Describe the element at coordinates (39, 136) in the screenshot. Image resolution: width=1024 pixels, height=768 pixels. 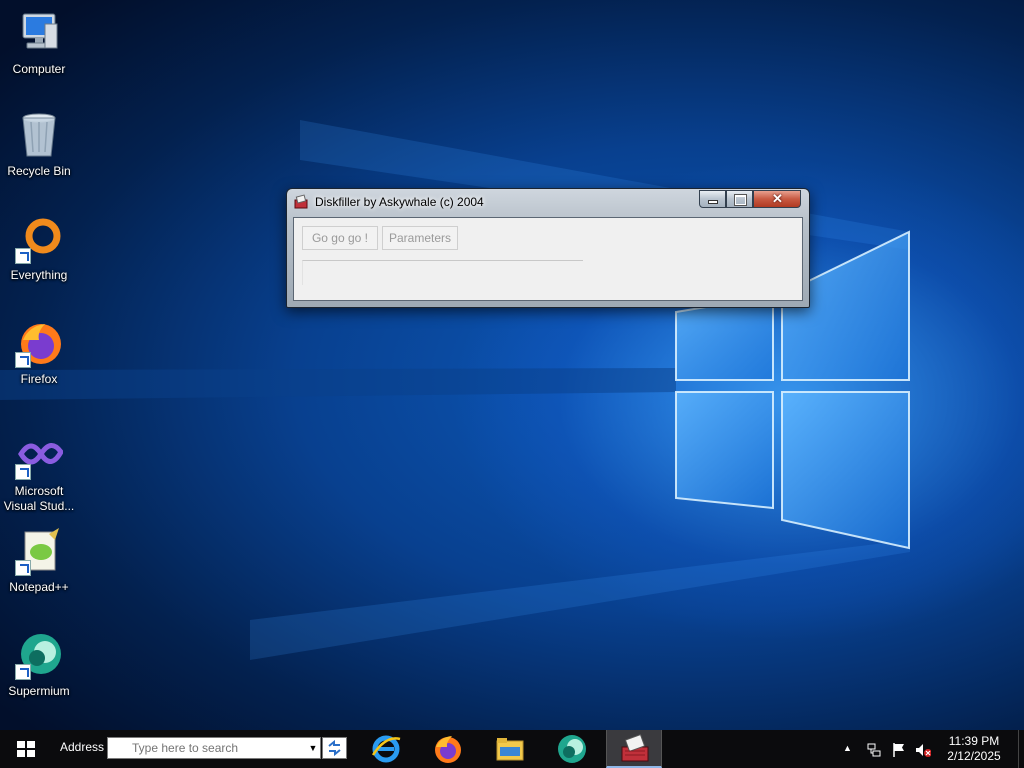
I see `recycle-bin-icon` at that location.